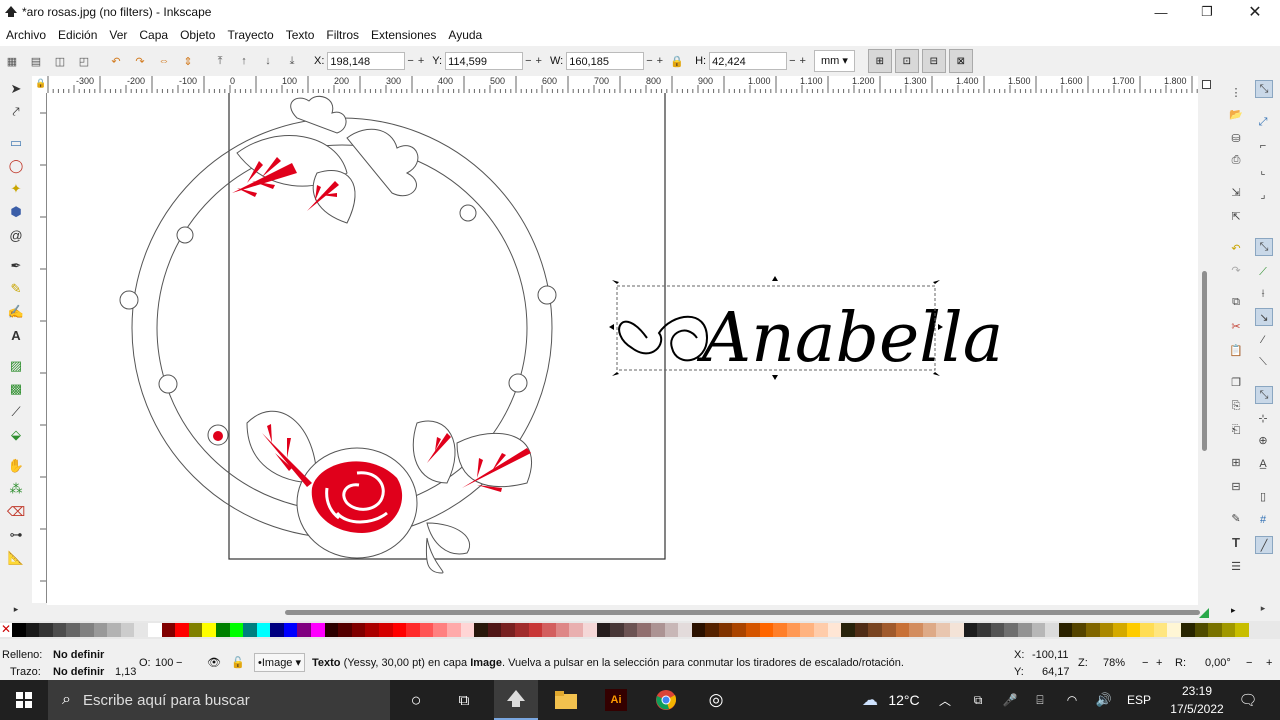  I want to click on chrome-app, so click(666, 700).